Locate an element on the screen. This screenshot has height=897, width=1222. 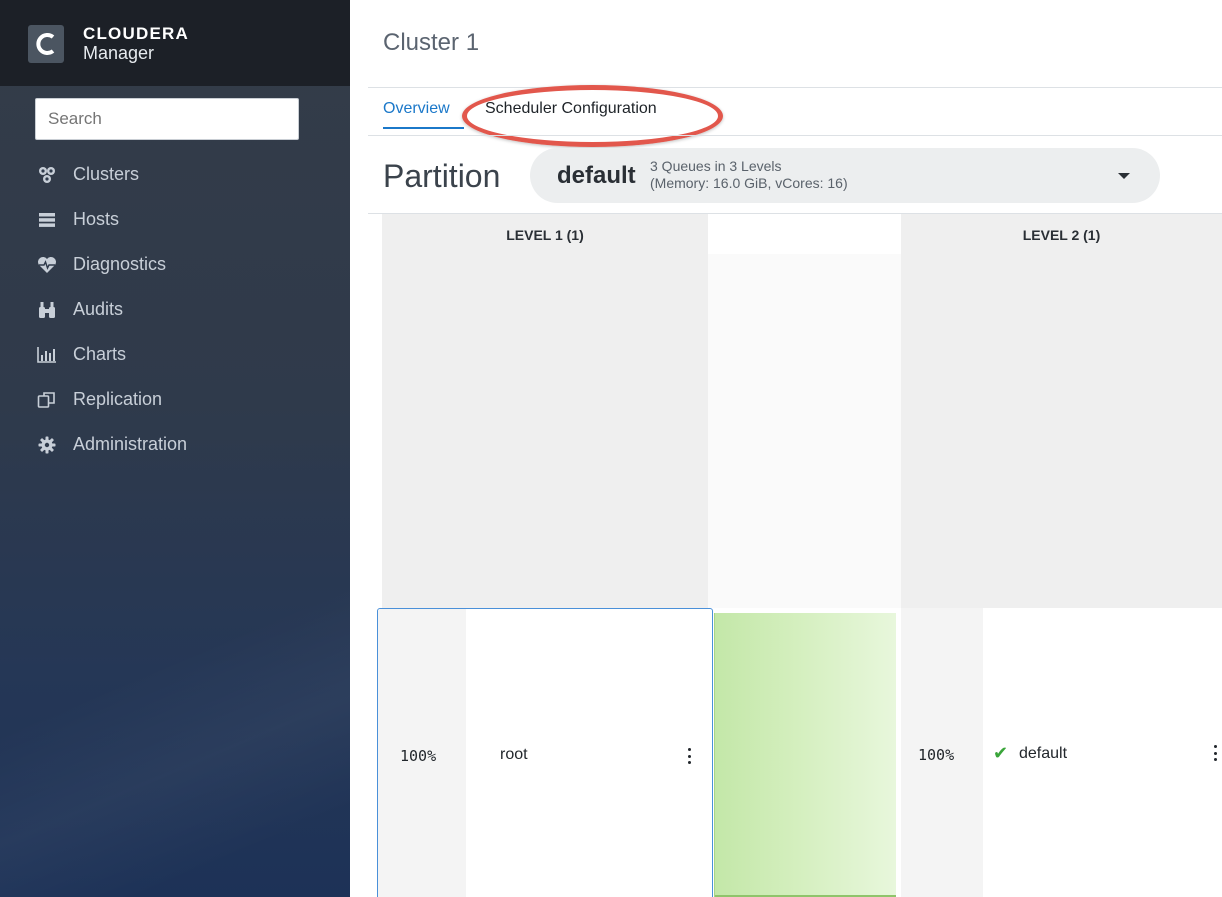
bar-chart-icon is located at coordinates (47, 355).